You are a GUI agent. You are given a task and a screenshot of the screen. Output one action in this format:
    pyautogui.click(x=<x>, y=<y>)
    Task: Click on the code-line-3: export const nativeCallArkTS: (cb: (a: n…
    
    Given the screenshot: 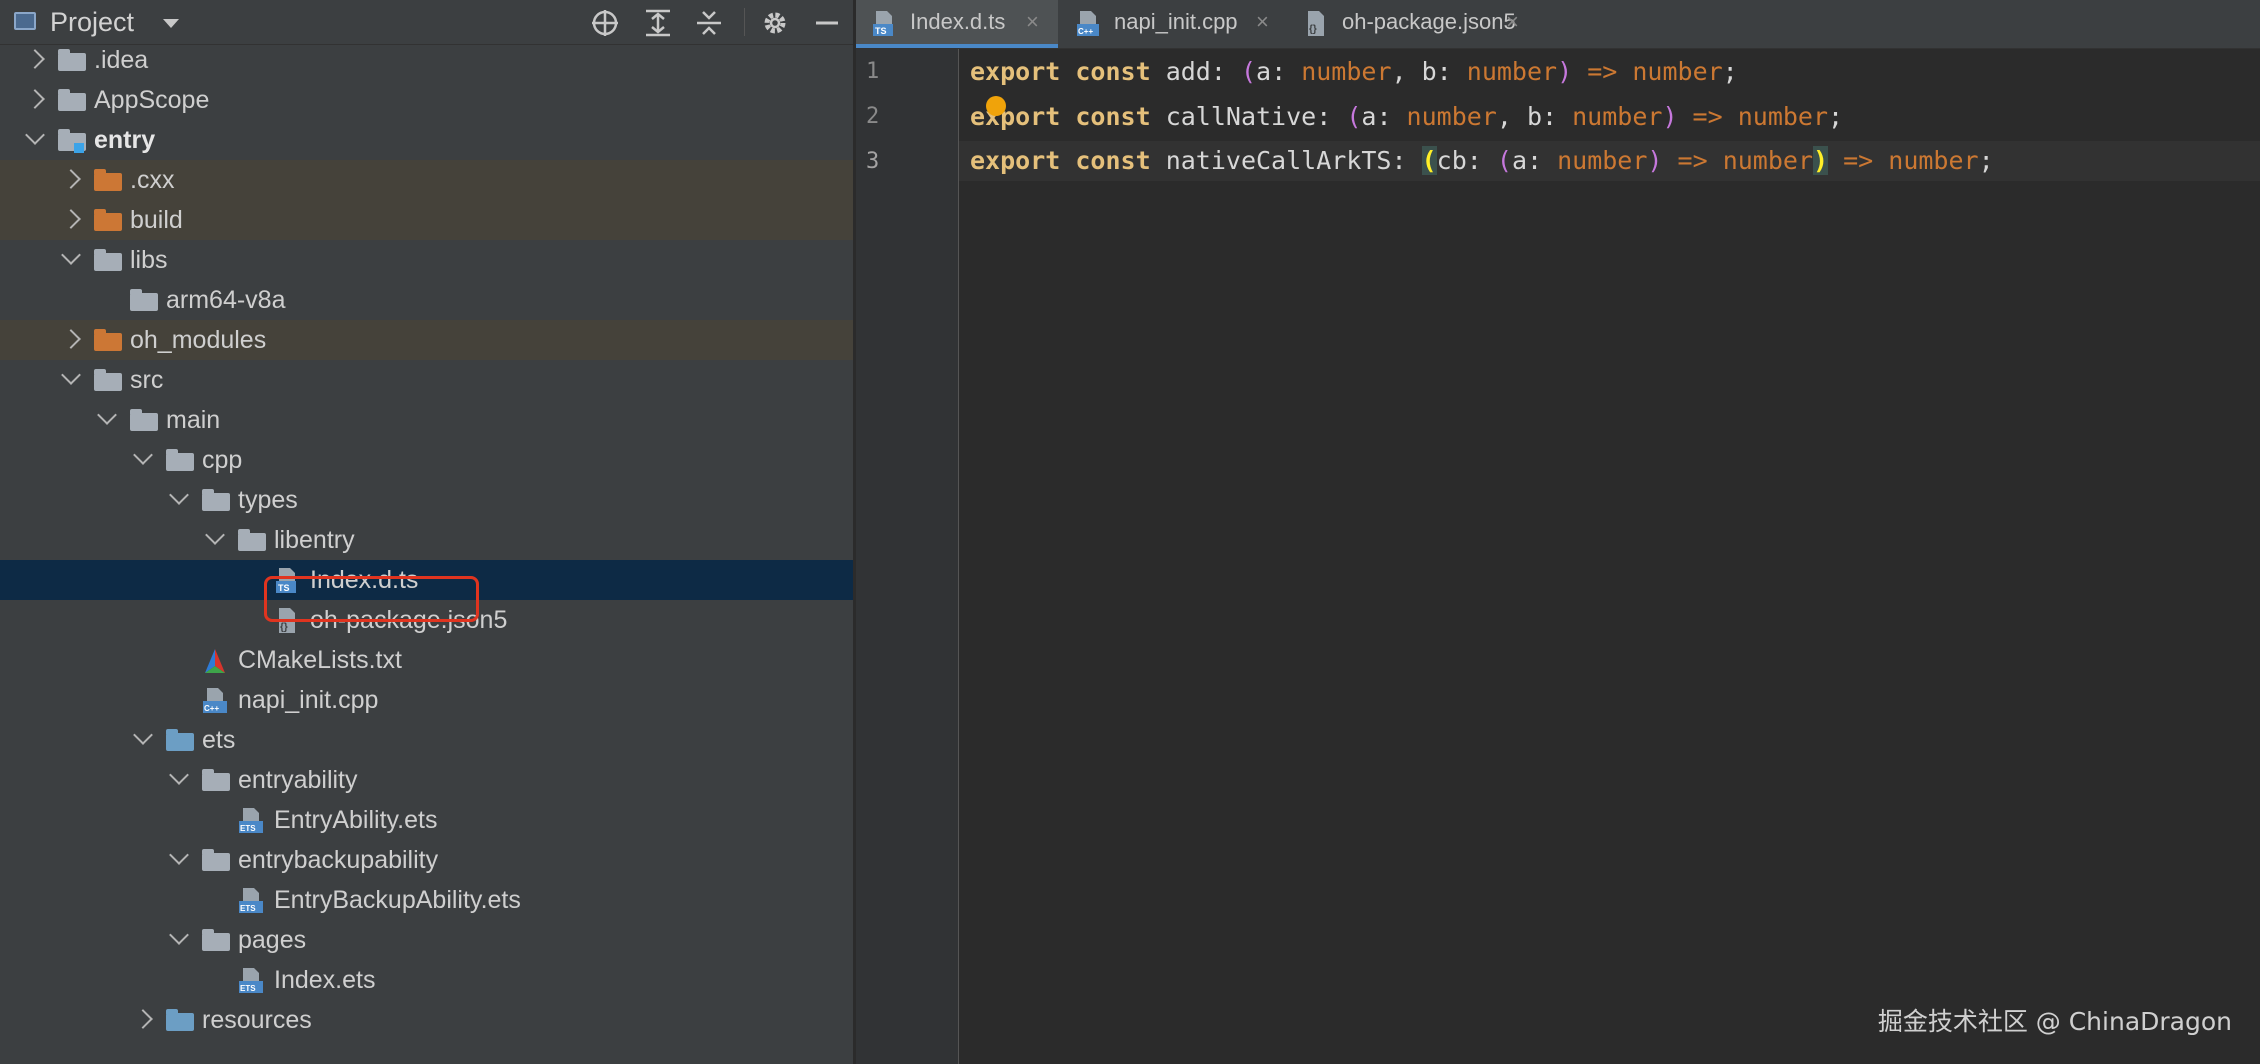 What is the action you would take?
    pyautogui.click(x=1482, y=161)
    